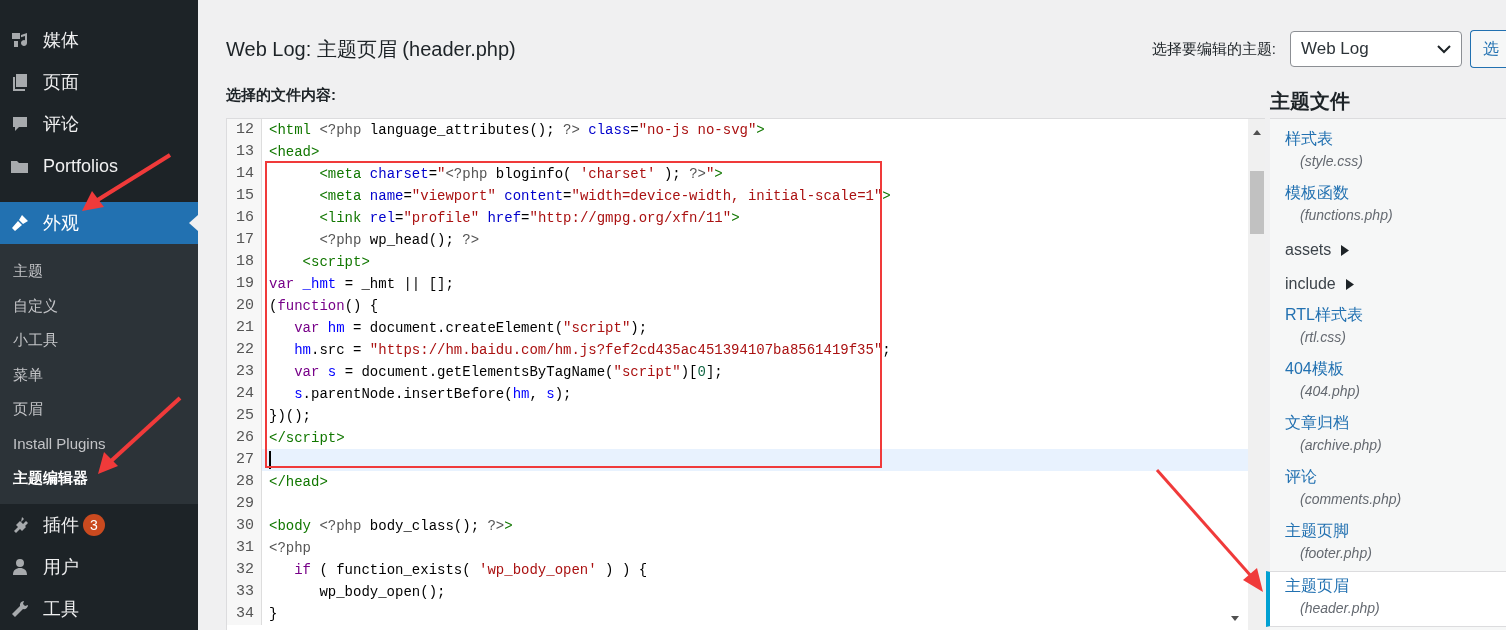 The image size is (1506, 630). What do you see at coordinates (61, 525) in the screenshot?
I see `menu-label: 插件` at bounding box center [61, 525].